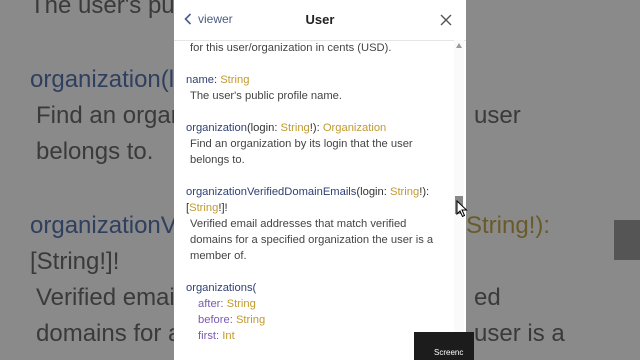 This screenshot has height=360, width=640. Describe the element at coordinates (232, 320) in the screenshot. I see `arg-before: before: String` at that location.